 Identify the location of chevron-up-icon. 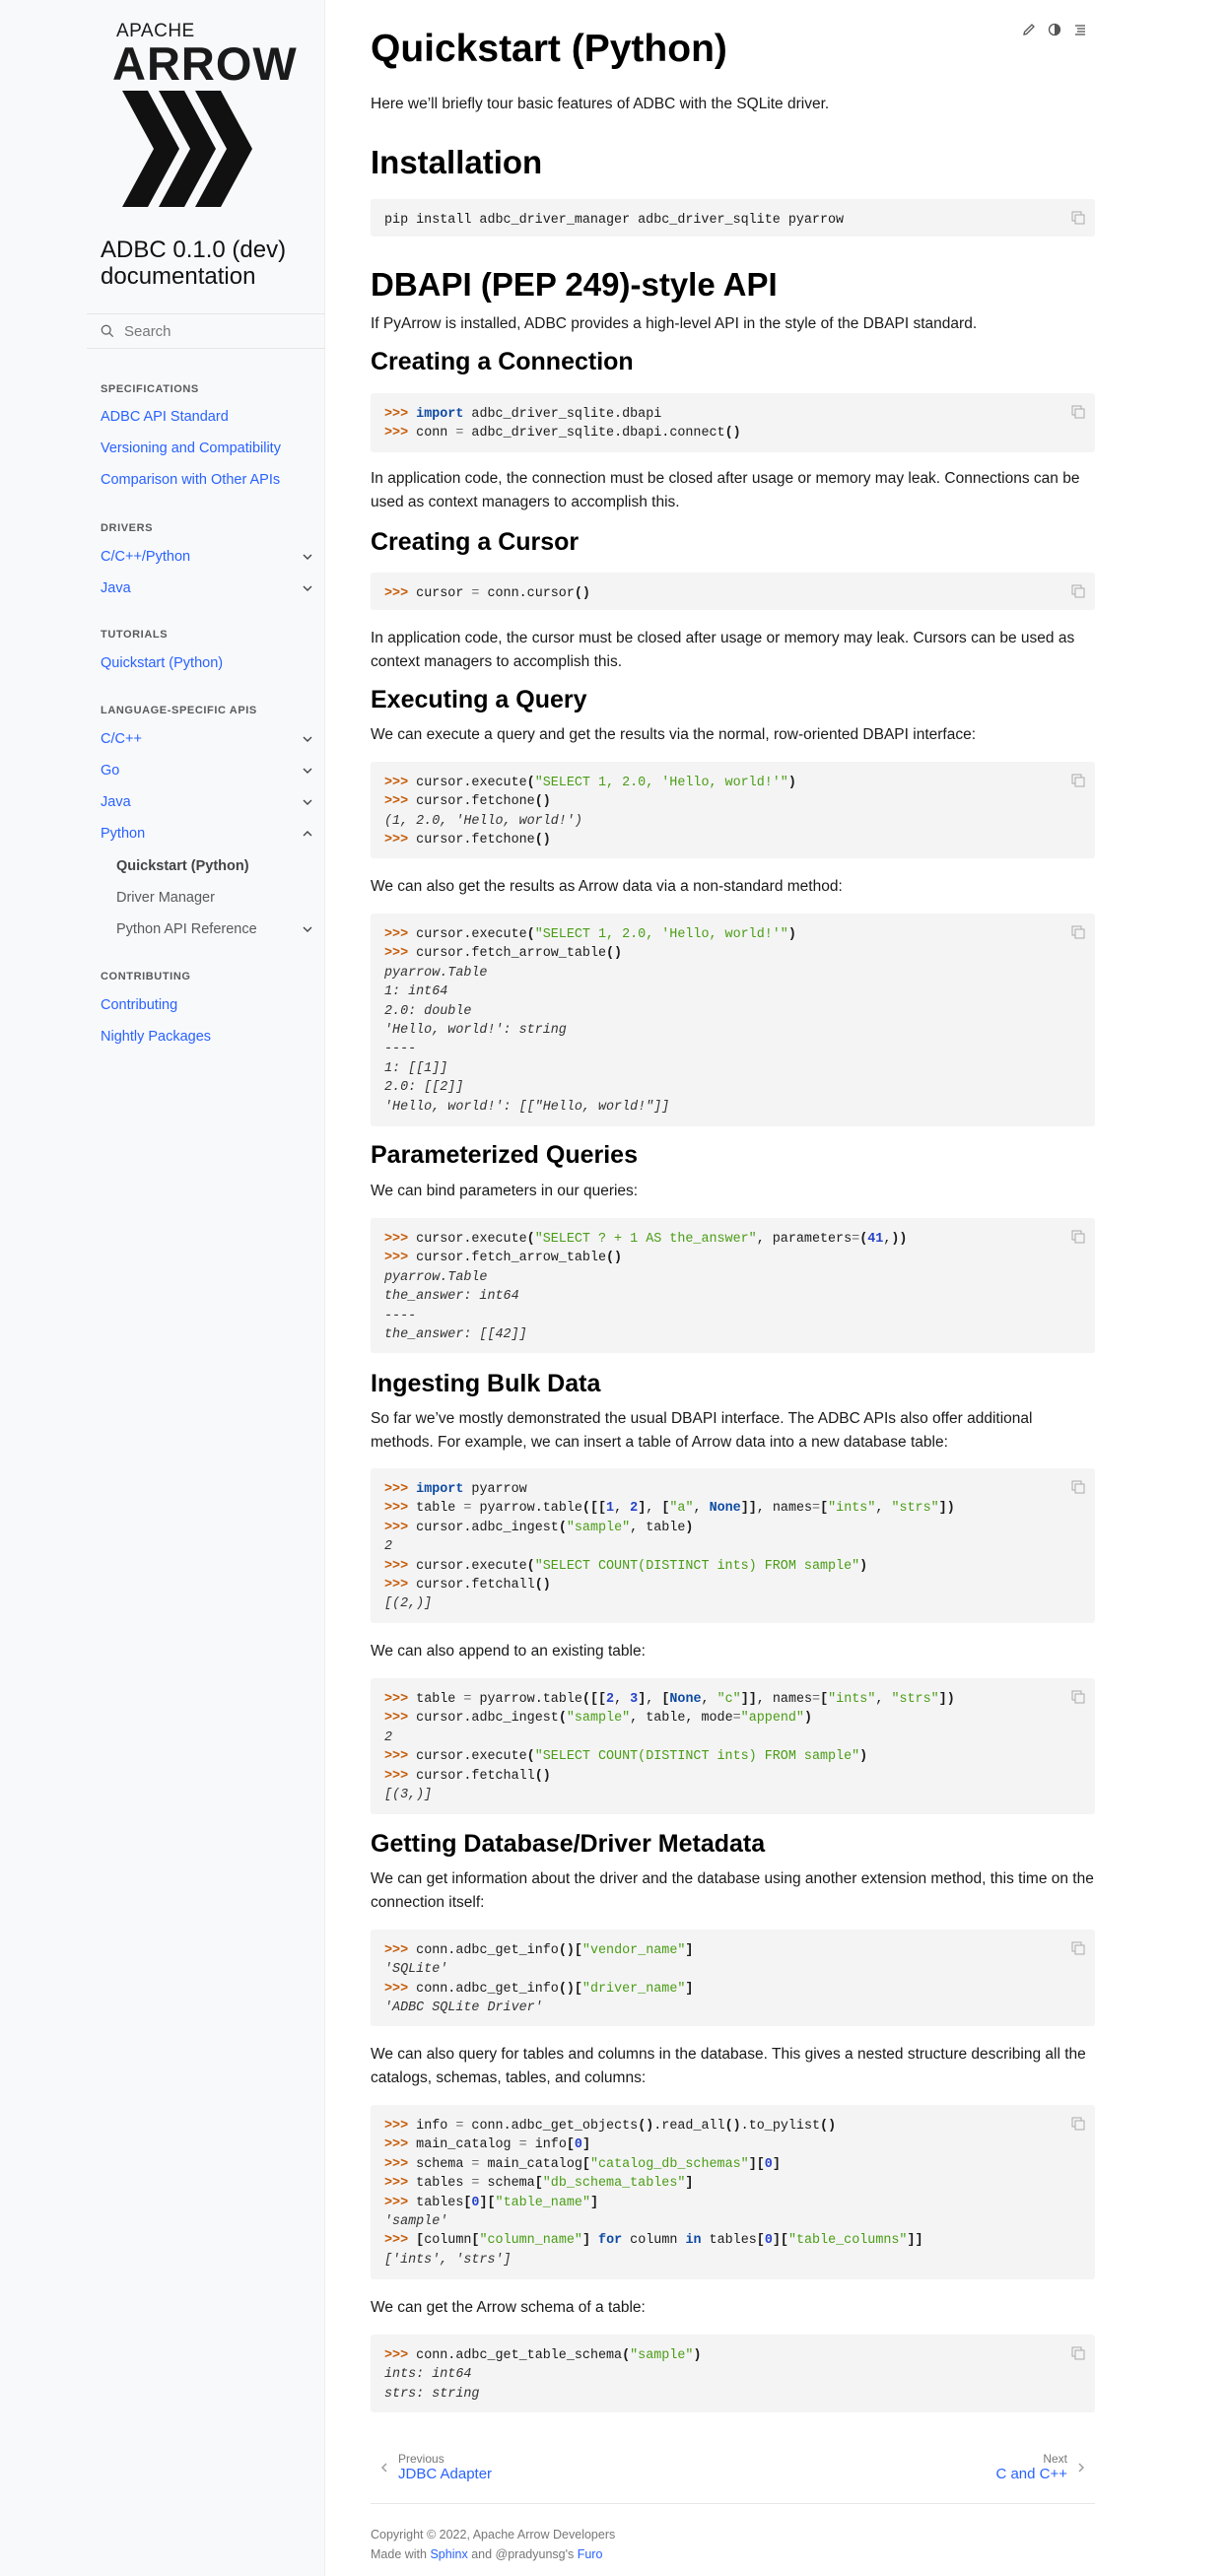
(307, 834).